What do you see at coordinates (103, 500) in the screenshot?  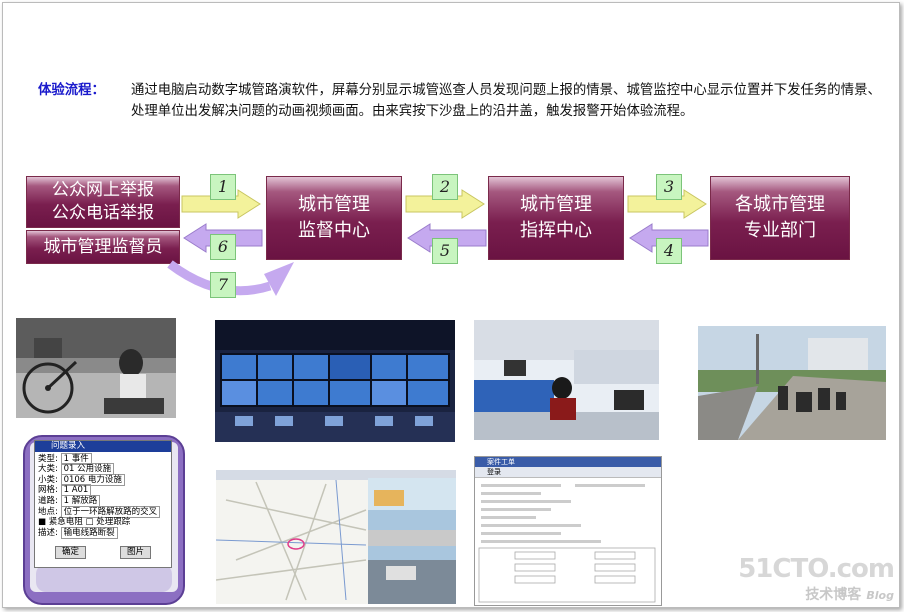 I see `pda-row: 道路: 1 解放路` at bounding box center [103, 500].